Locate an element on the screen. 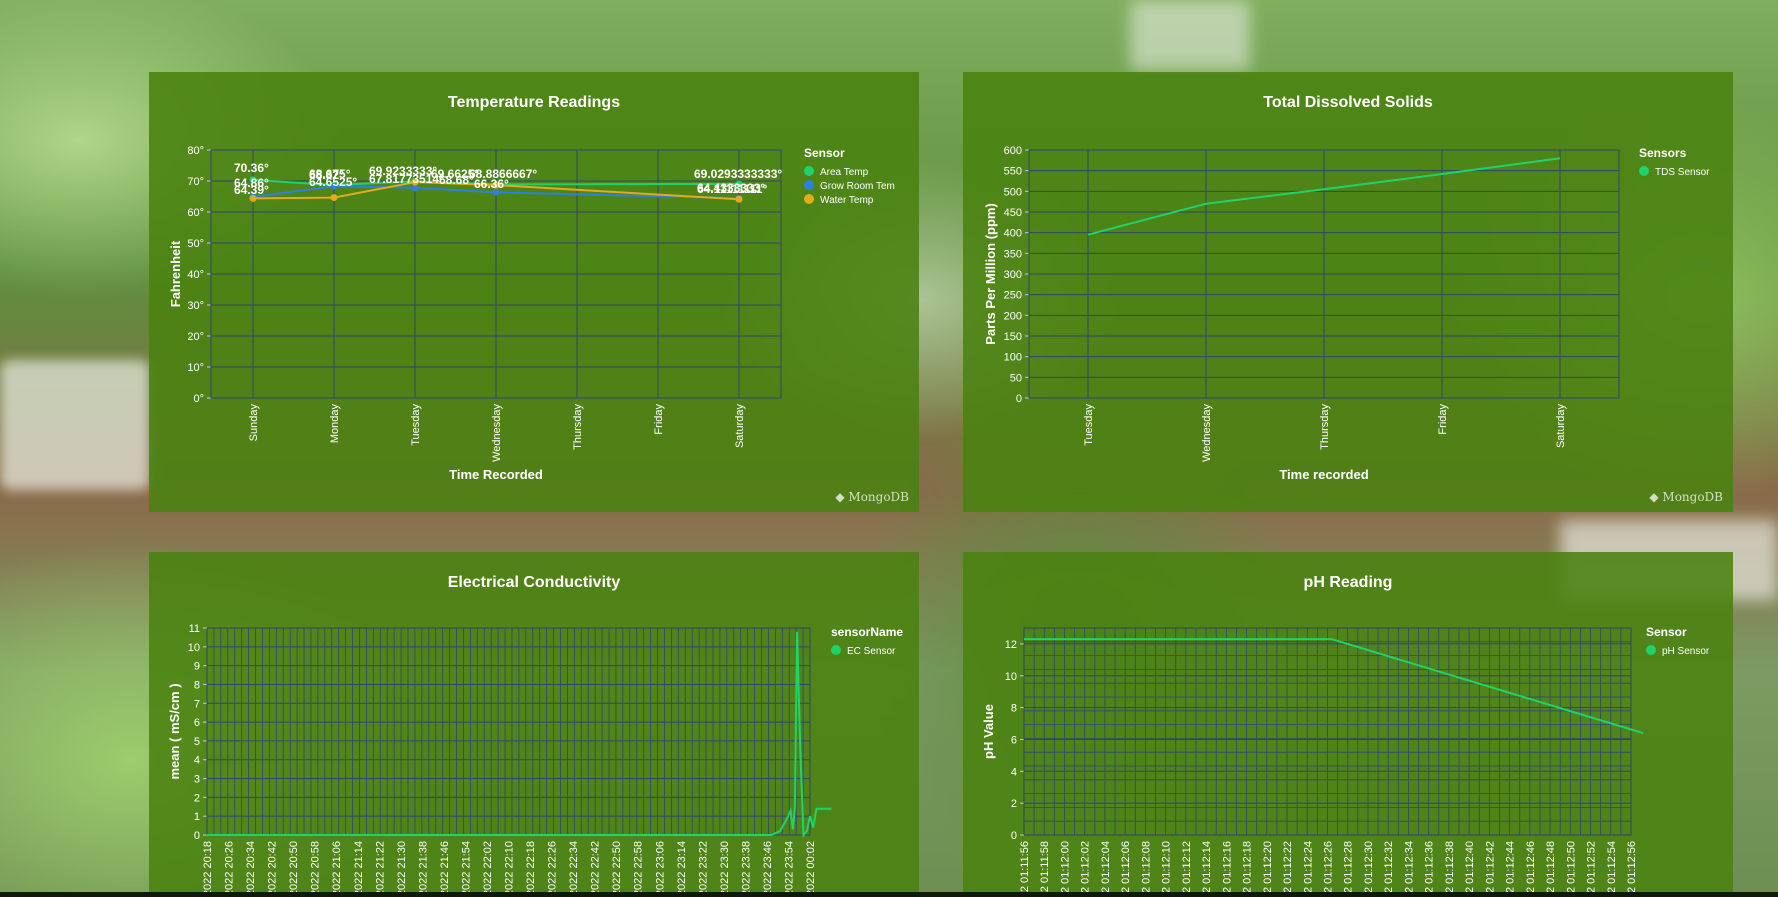 The width and height of the screenshot is (1778, 897). legend-title: sensorName is located at coordinates (867, 632).